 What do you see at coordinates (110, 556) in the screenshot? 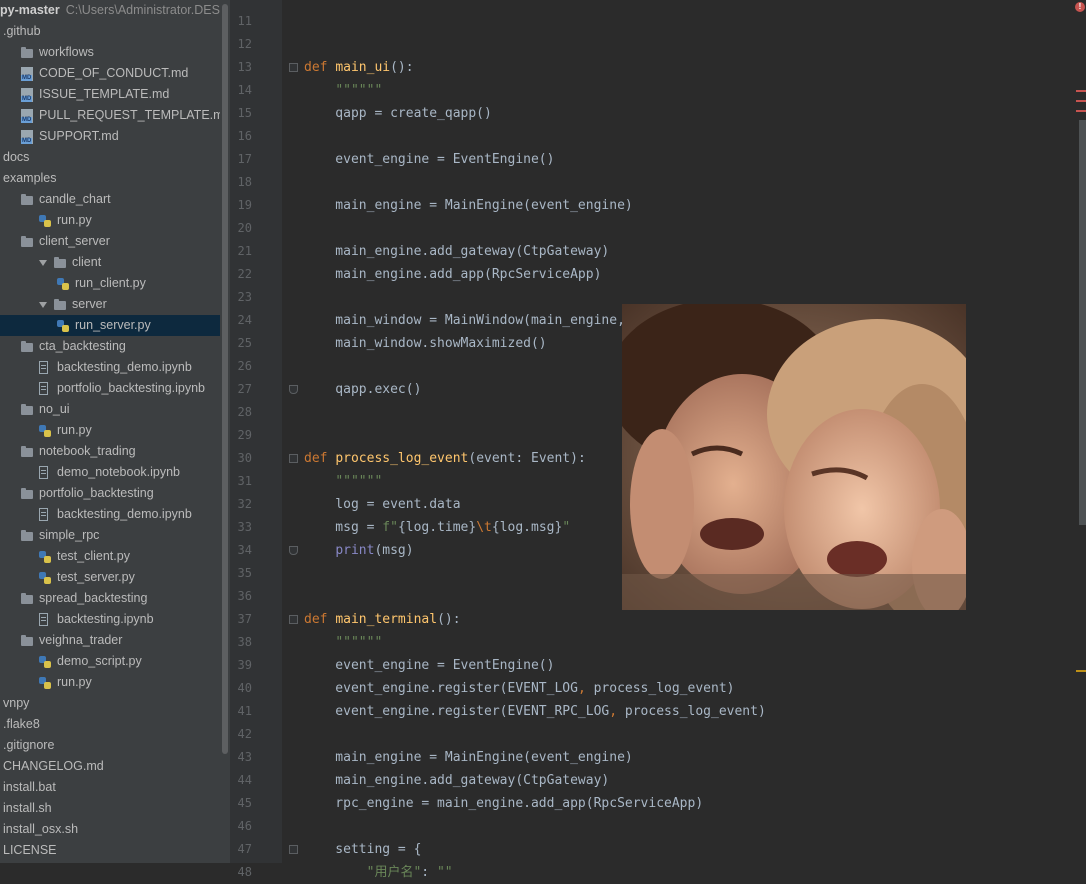
I see `tree-item: test_client.py` at bounding box center [110, 556].